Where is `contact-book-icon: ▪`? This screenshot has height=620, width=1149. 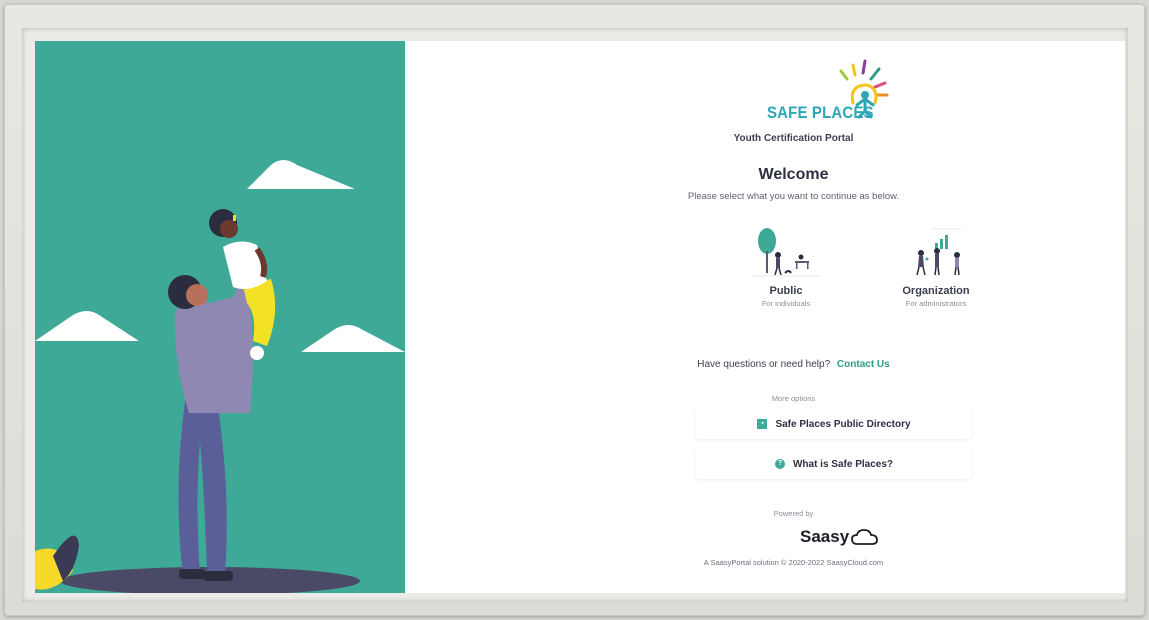 contact-book-icon: ▪ is located at coordinates (762, 424).